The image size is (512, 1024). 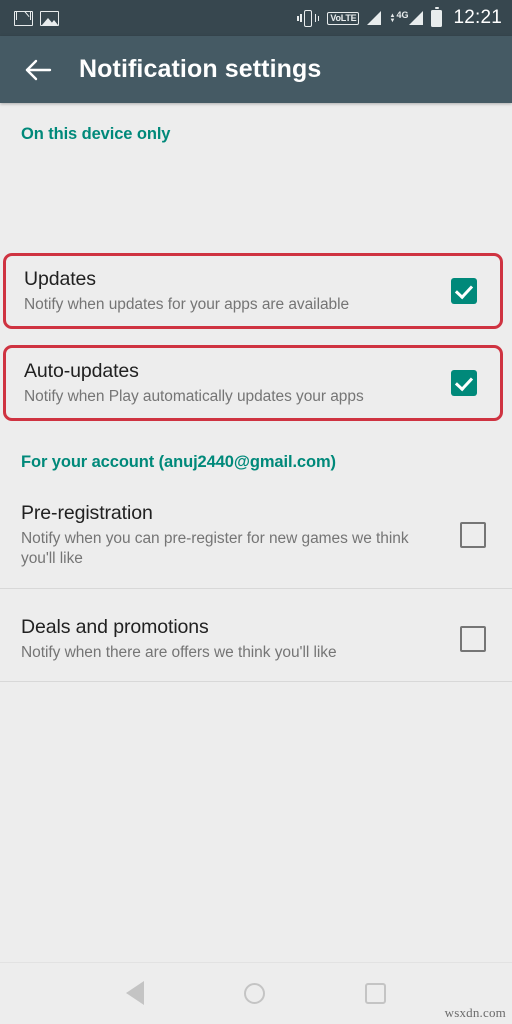 What do you see at coordinates (473, 639) in the screenshot?
I see `checkbox-deals-promotions` at bounding box center [473, 639].